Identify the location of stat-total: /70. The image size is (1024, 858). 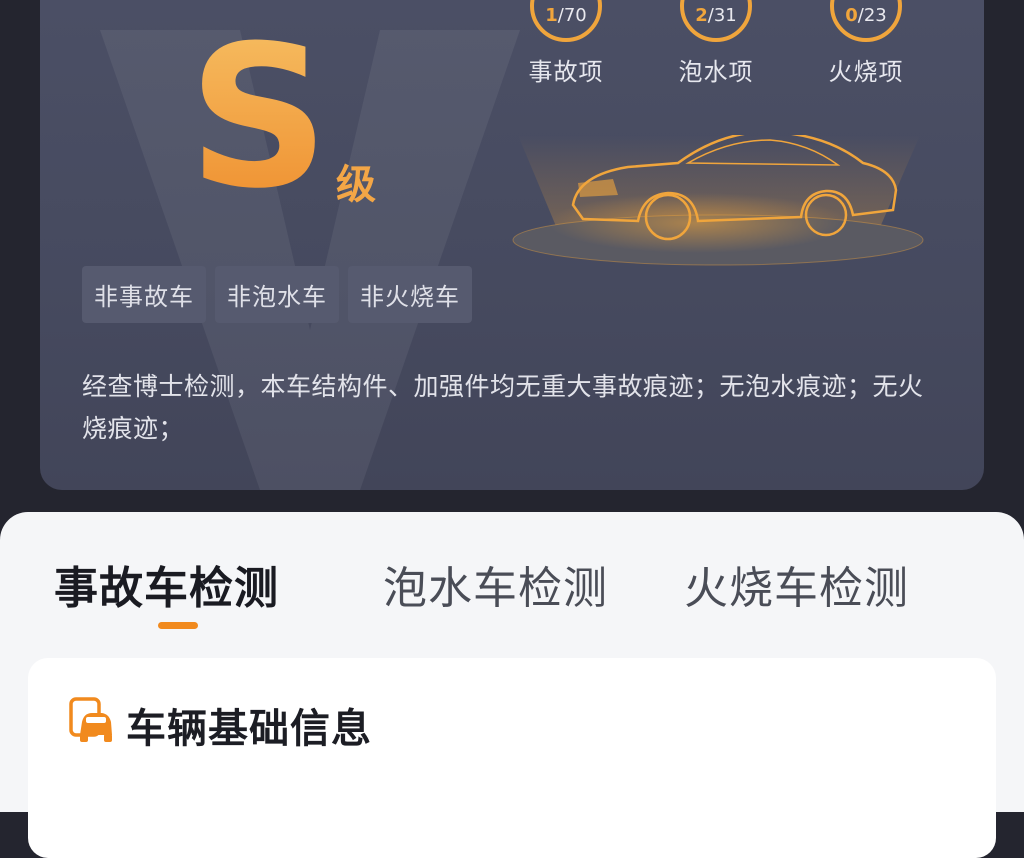
(572, 15).